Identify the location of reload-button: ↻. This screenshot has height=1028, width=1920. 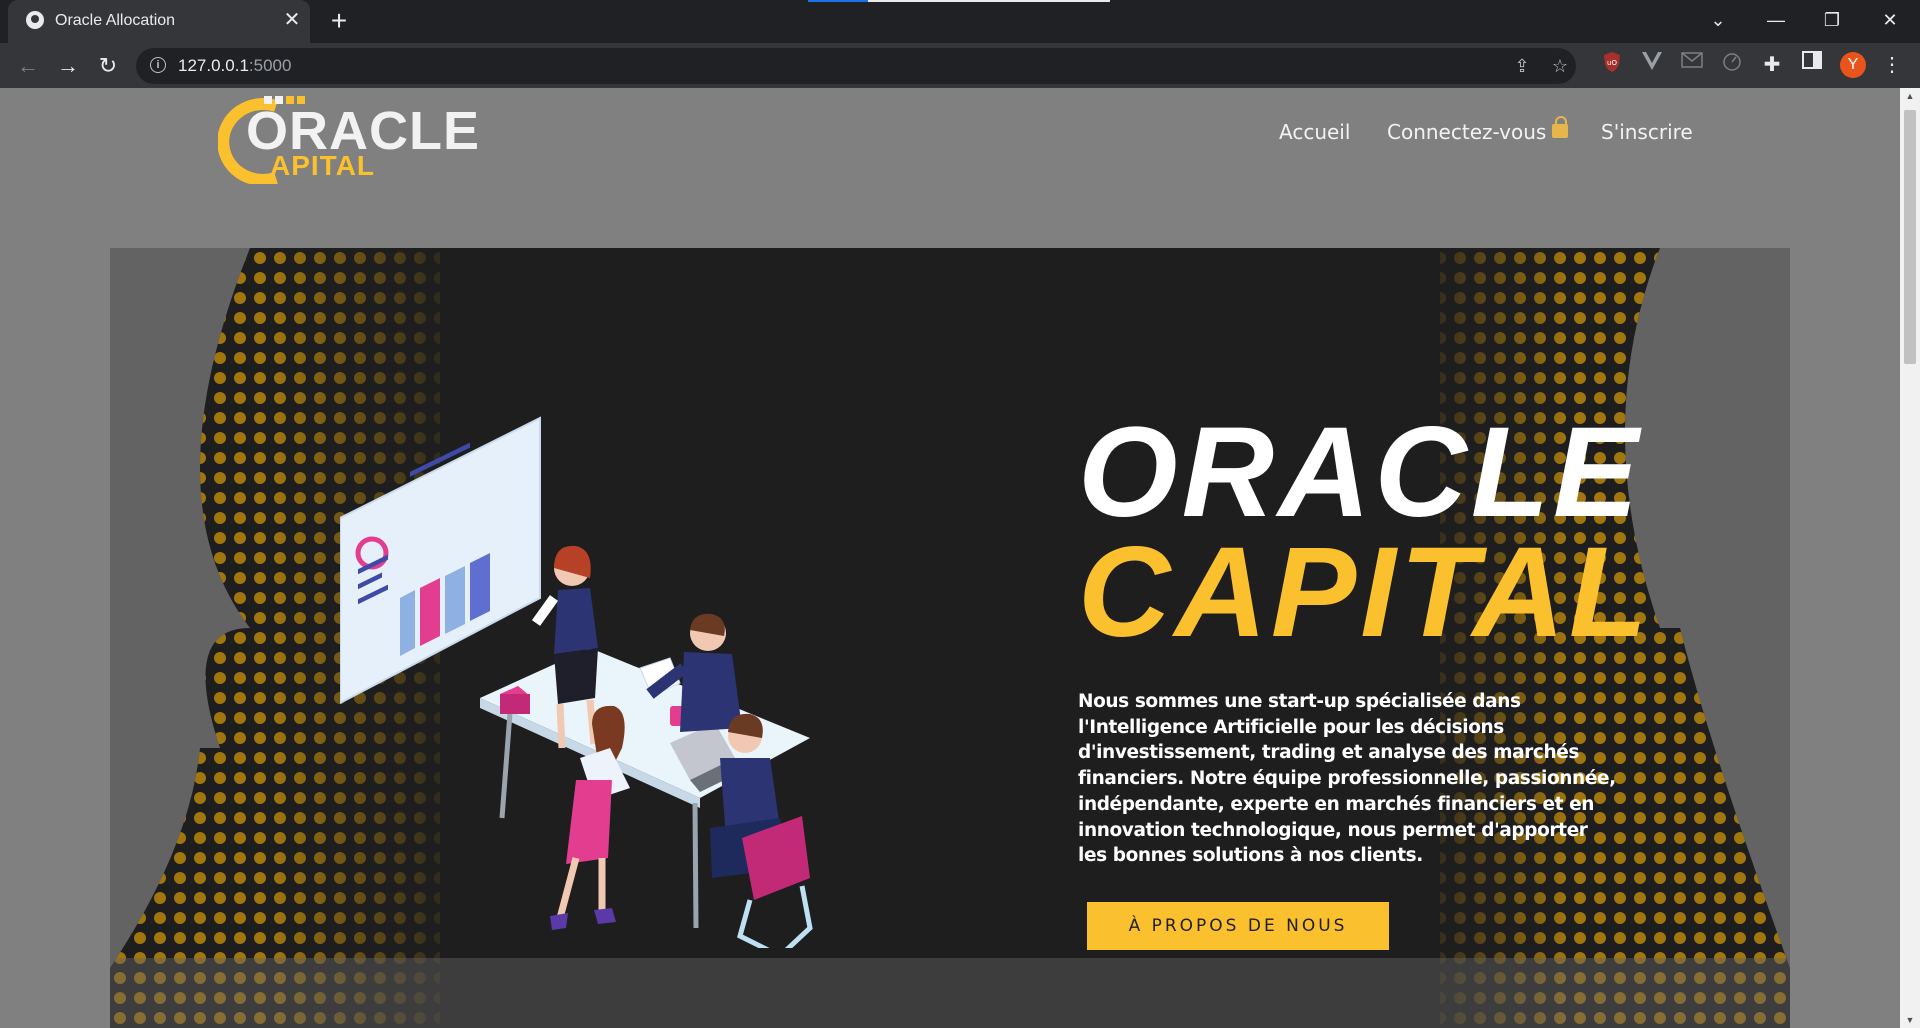
(108, 66).